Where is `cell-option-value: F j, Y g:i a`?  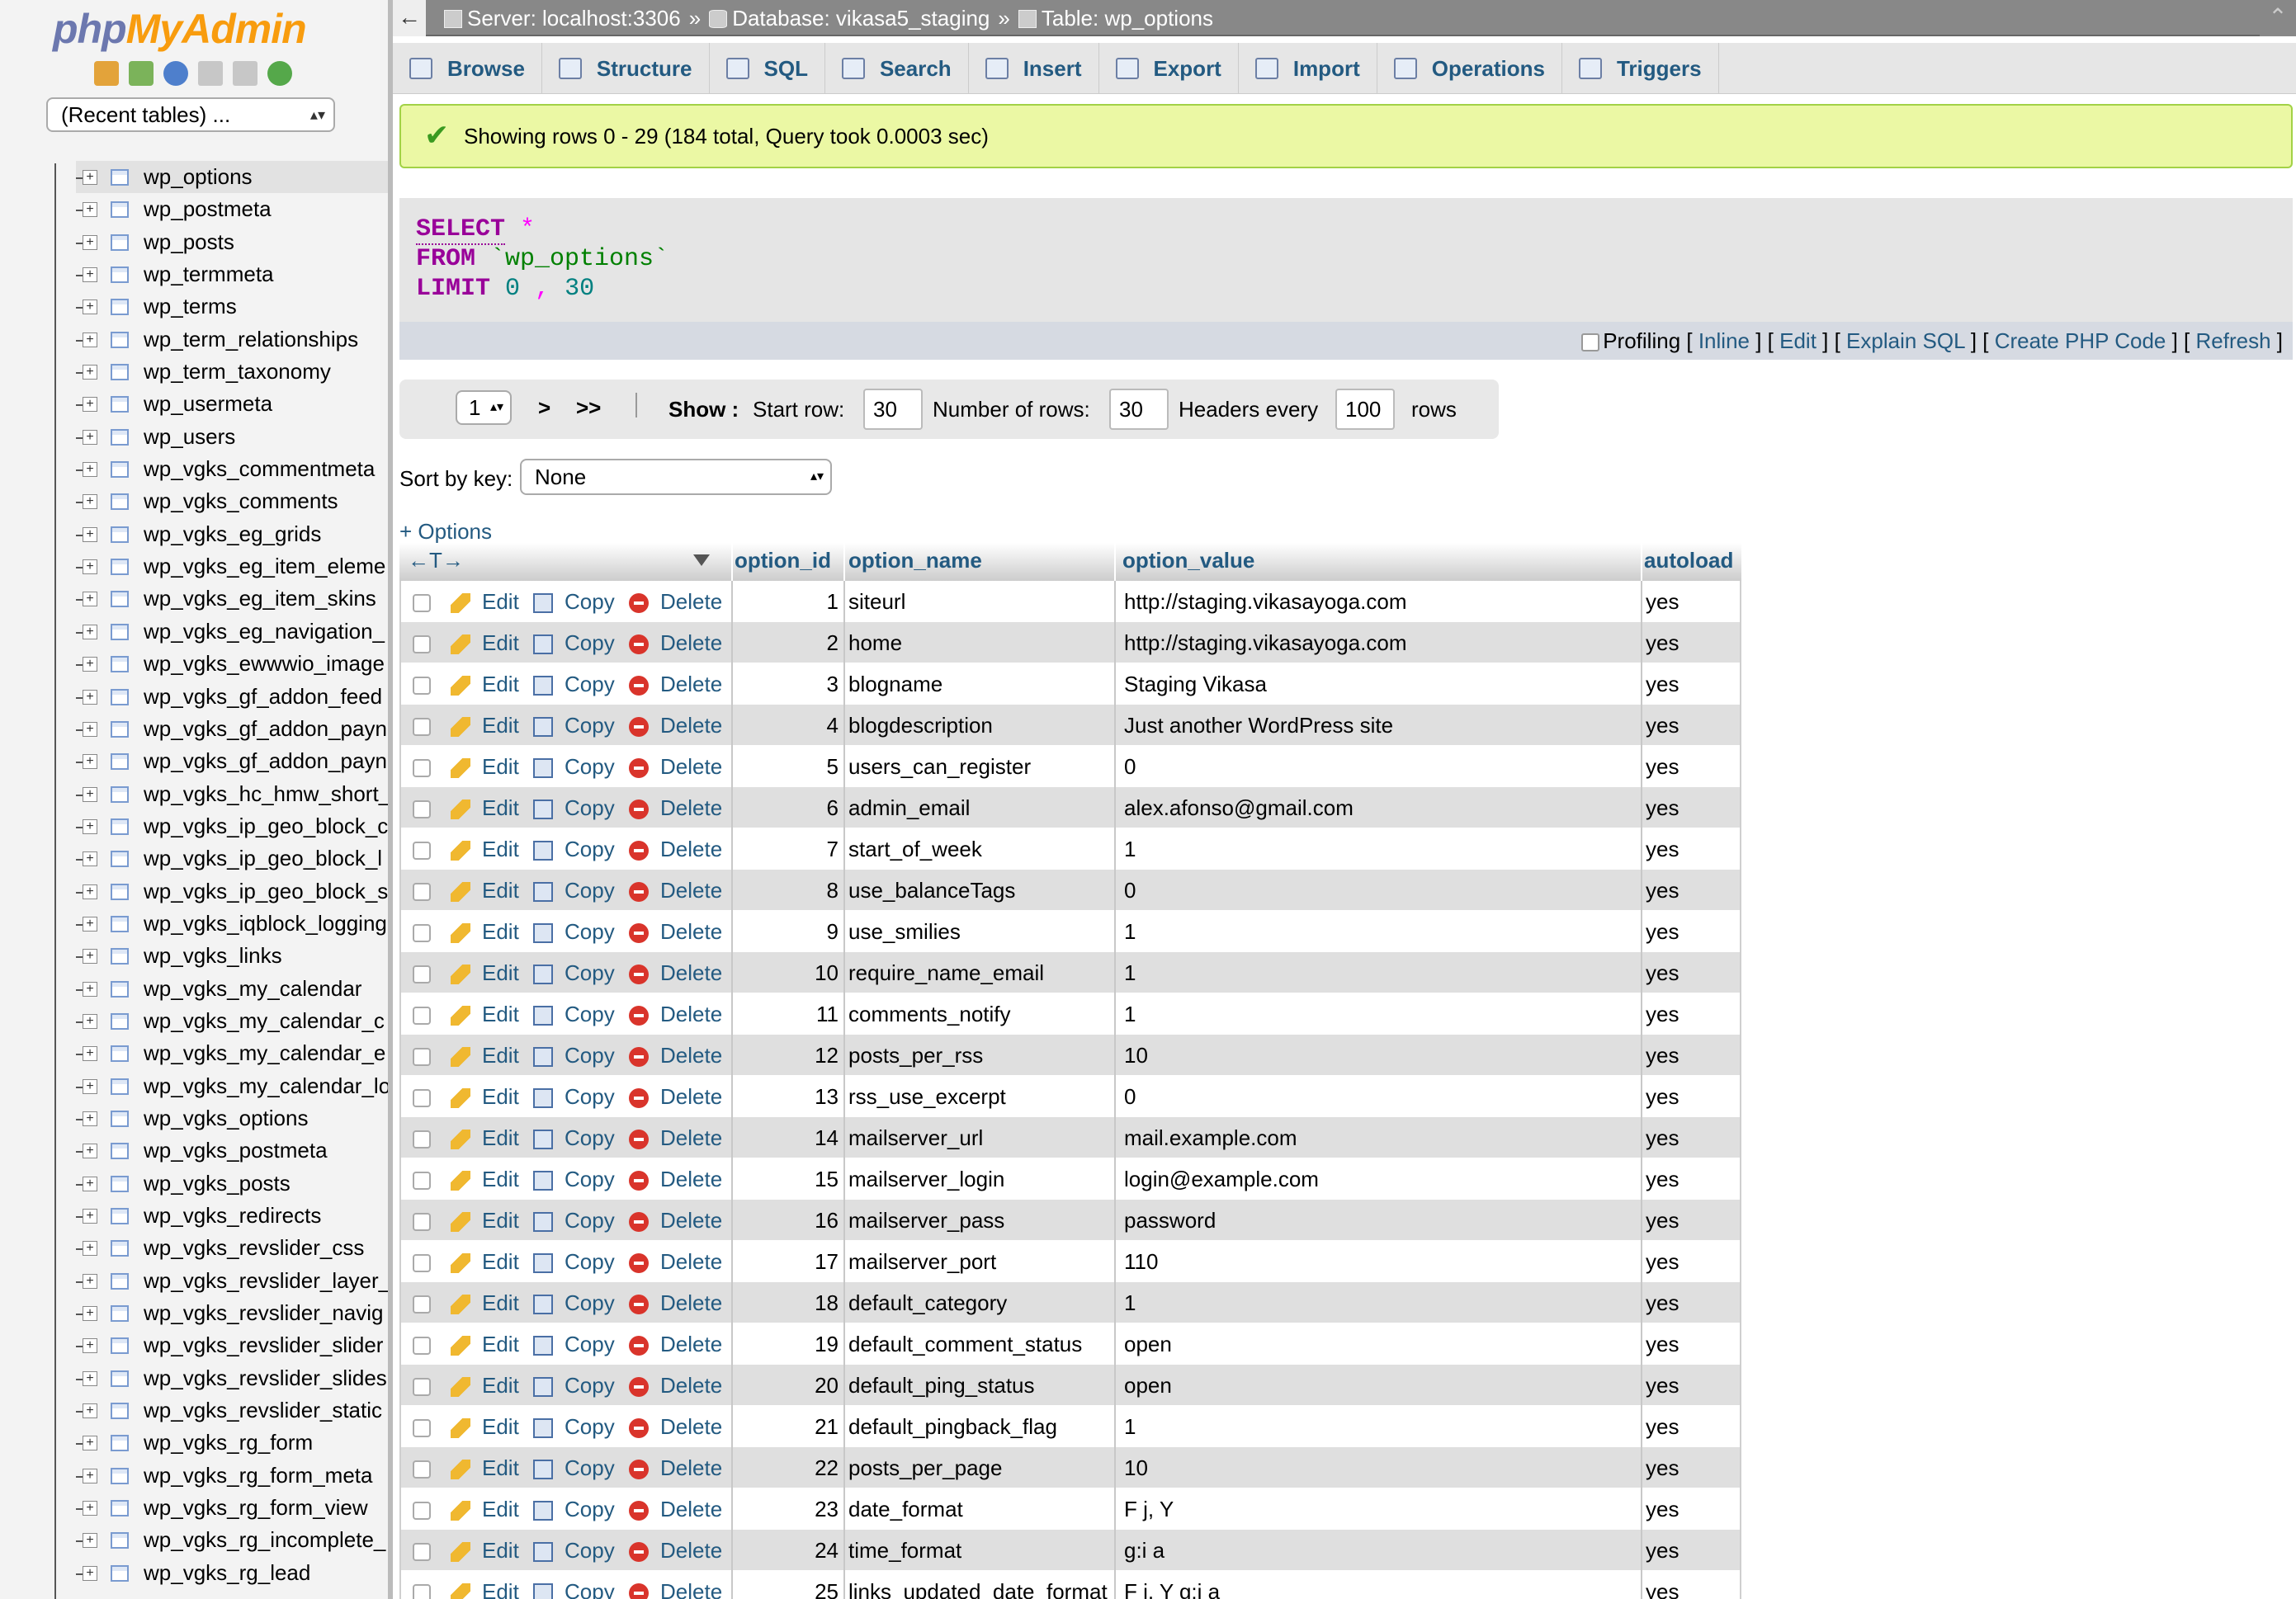 cell-option-value: F j, Y g:i a is located at coordinates (1380, 1585).